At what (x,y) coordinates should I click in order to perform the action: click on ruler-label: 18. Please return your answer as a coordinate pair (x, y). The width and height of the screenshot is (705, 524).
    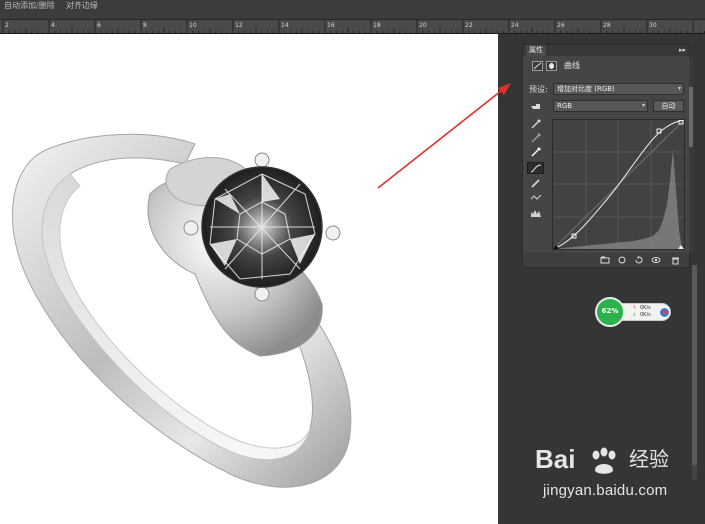
    Looking at the image, I should click on (377, 25).